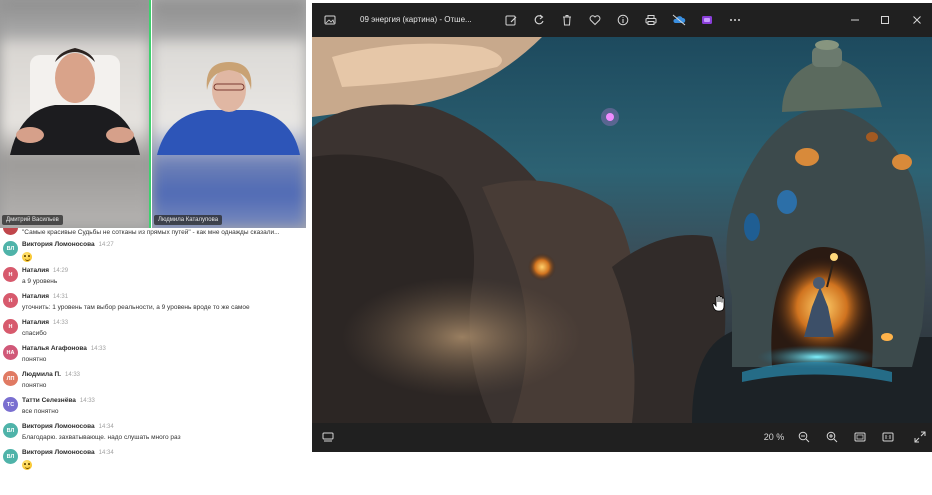 The image size is (932, 495). I want to click on heart-icon, so click(595, 20).